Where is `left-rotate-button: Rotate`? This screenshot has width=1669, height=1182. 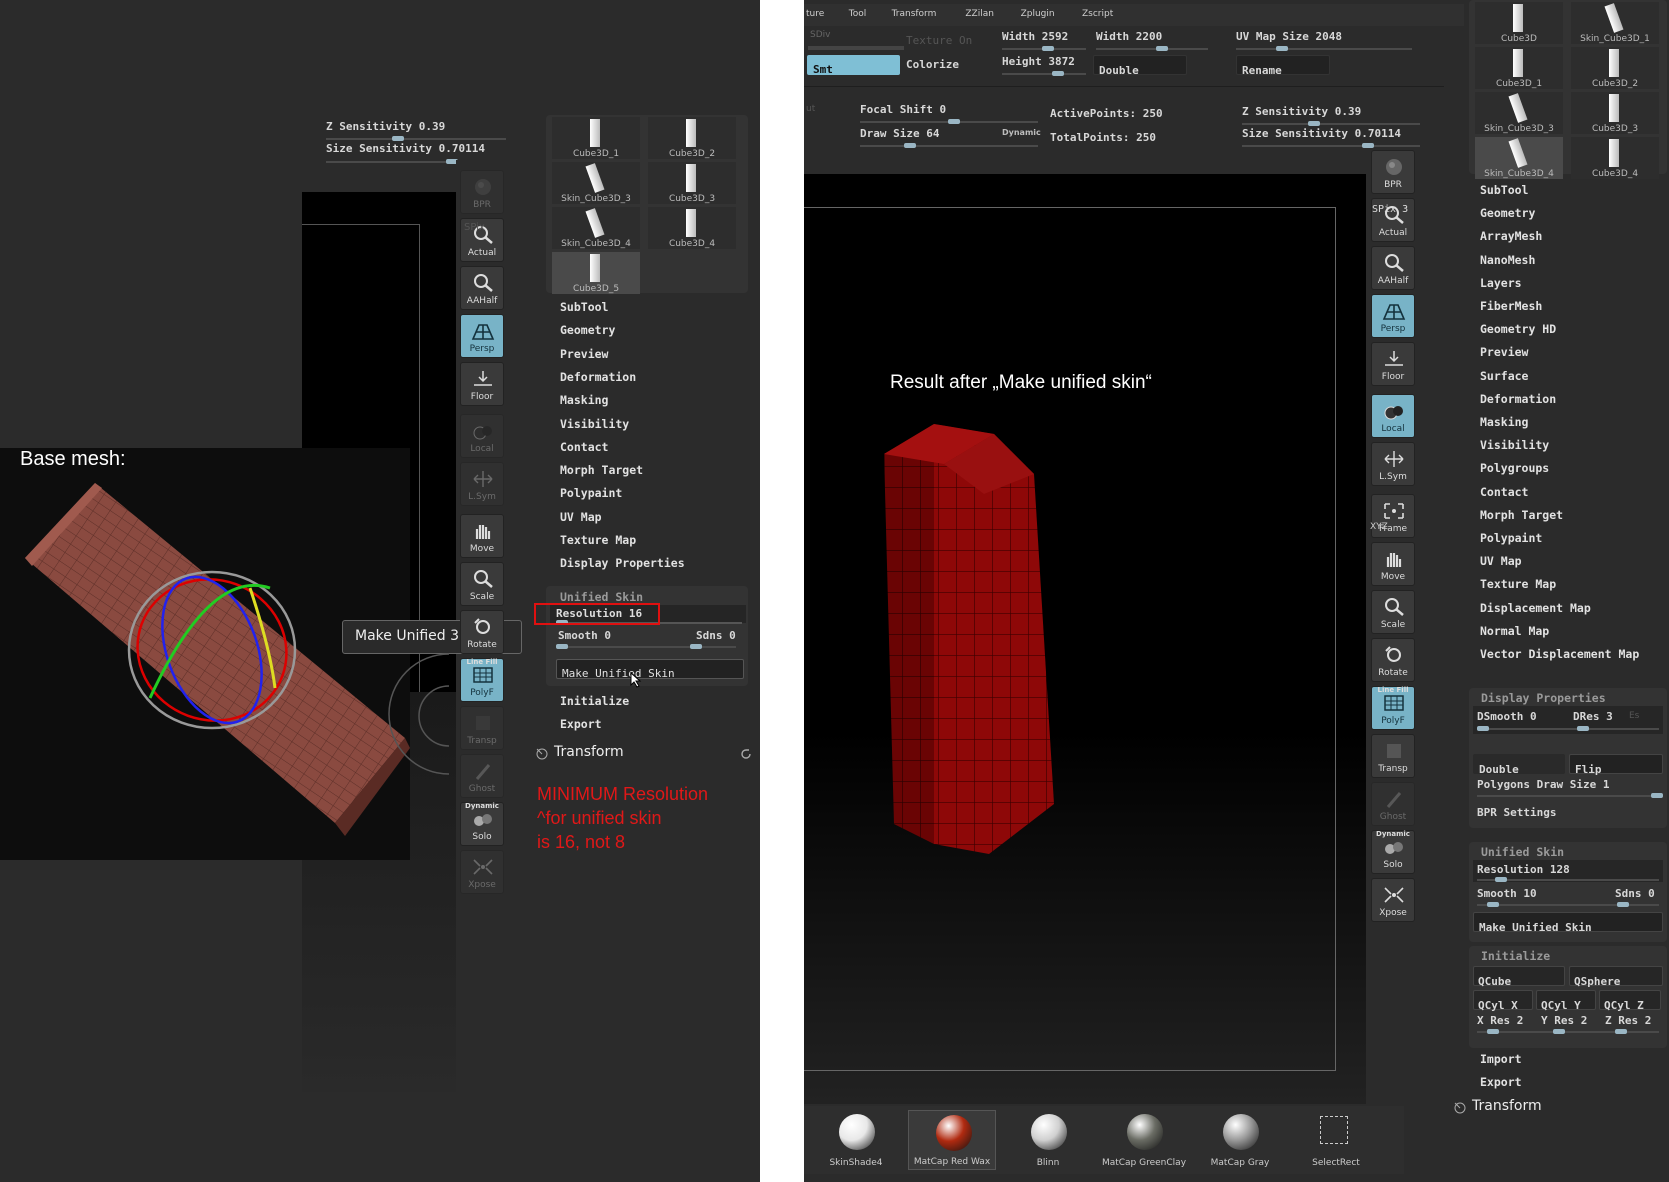 left-rotate-button: Rotate is located at coordinates (482, 632).